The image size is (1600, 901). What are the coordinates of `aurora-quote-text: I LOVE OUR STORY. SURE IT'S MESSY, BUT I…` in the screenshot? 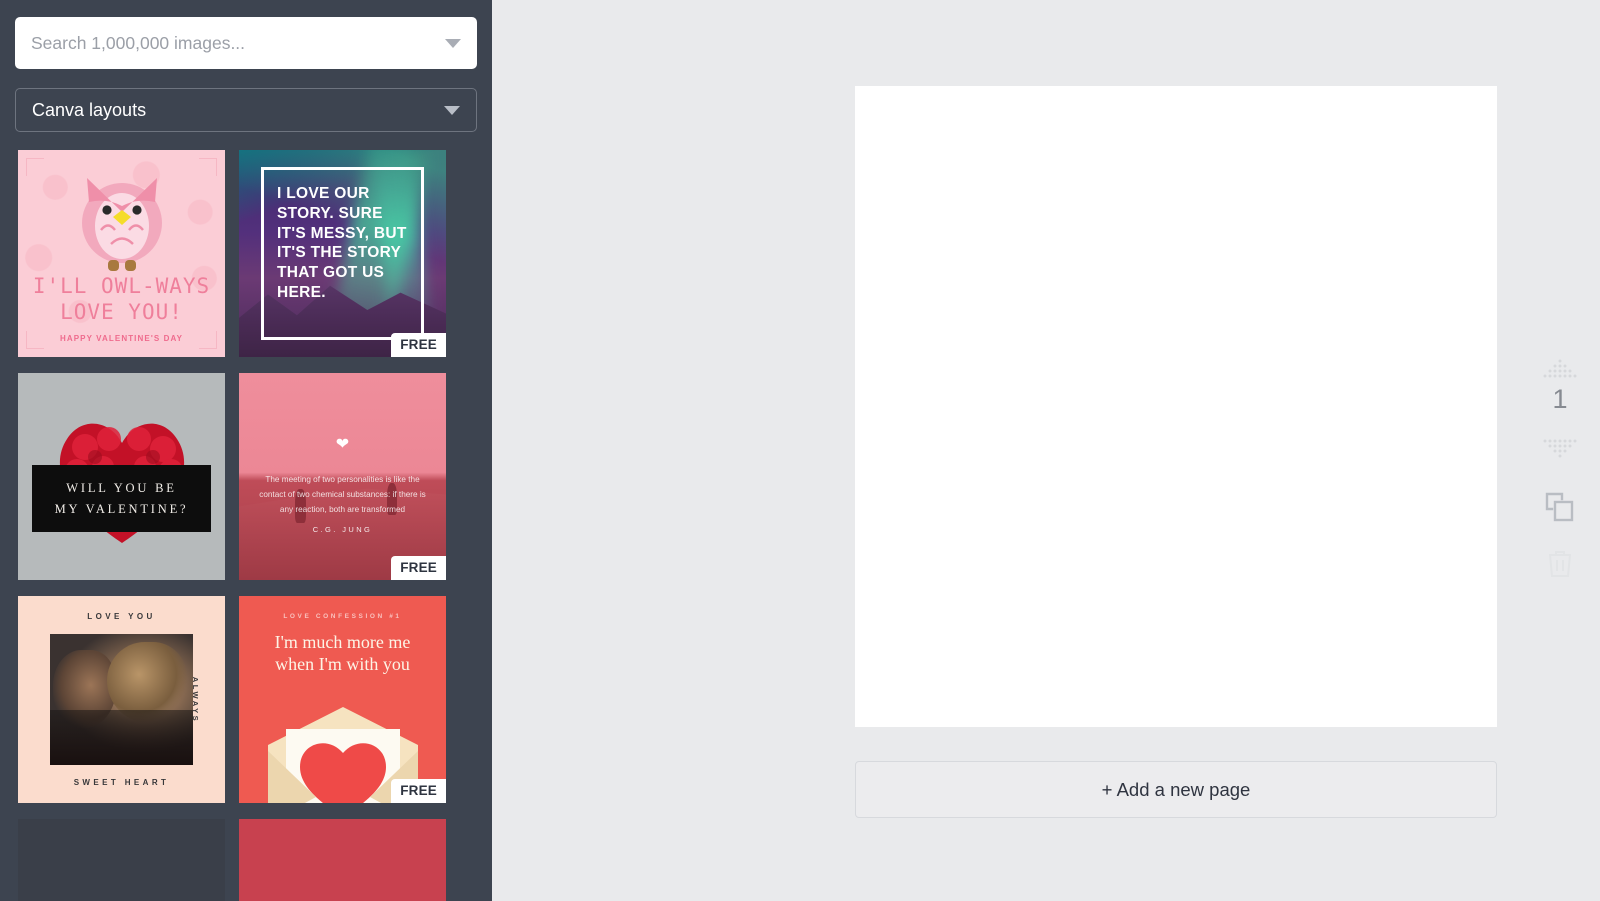 It's located at (342, 243).